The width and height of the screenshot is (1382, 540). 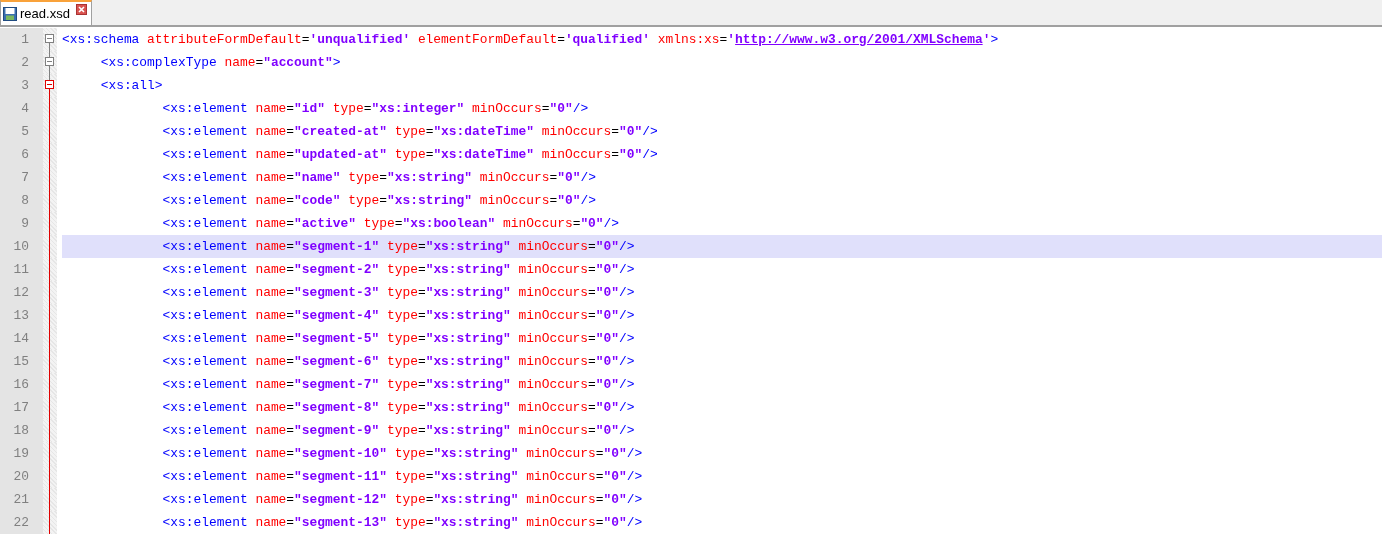 I want to click on line-number: 20, so click(x=21, y=476).